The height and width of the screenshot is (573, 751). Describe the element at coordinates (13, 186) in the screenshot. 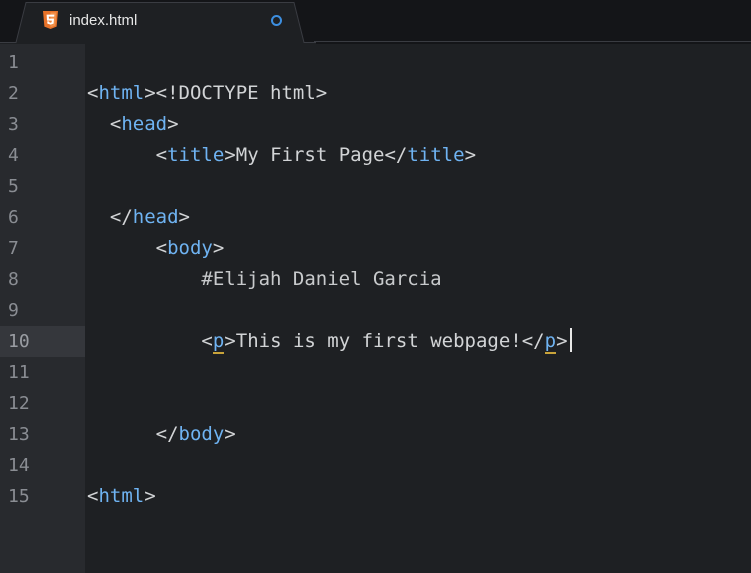

I see `line-number: 5` at that location.